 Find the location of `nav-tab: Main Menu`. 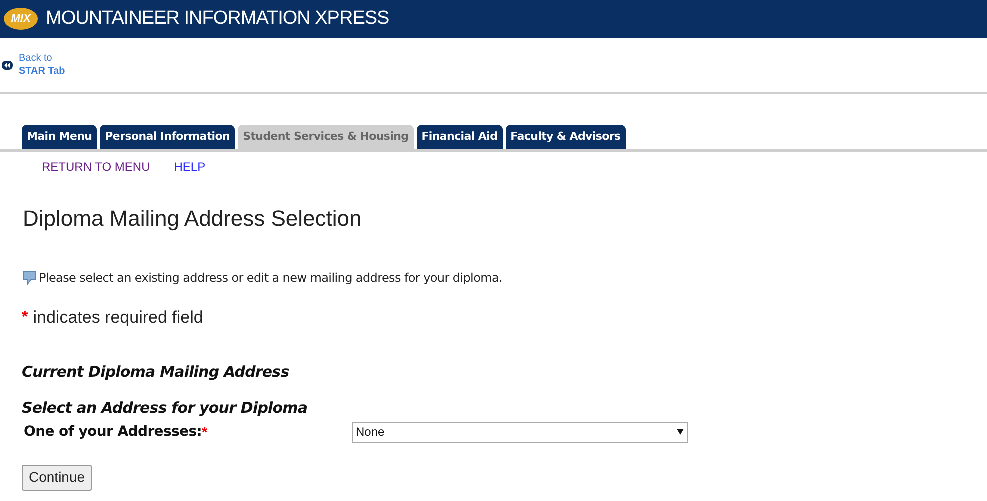

nav-tab: Main Menu is located at coordinates (60, 137).